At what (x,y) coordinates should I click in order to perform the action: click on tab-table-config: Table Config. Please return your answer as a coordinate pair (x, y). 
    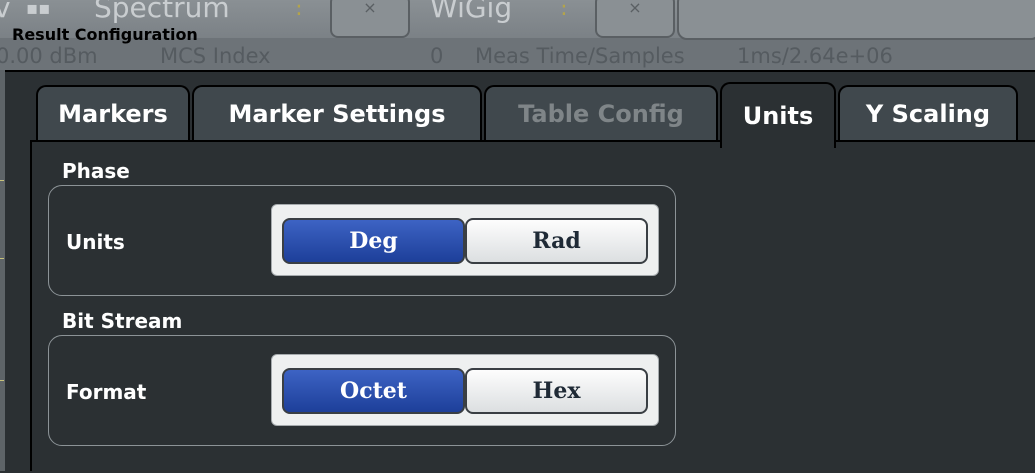
    Looking at the image, I should click on (601, 112).